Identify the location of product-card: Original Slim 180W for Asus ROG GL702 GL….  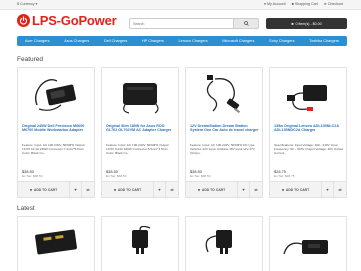
(140, 132).